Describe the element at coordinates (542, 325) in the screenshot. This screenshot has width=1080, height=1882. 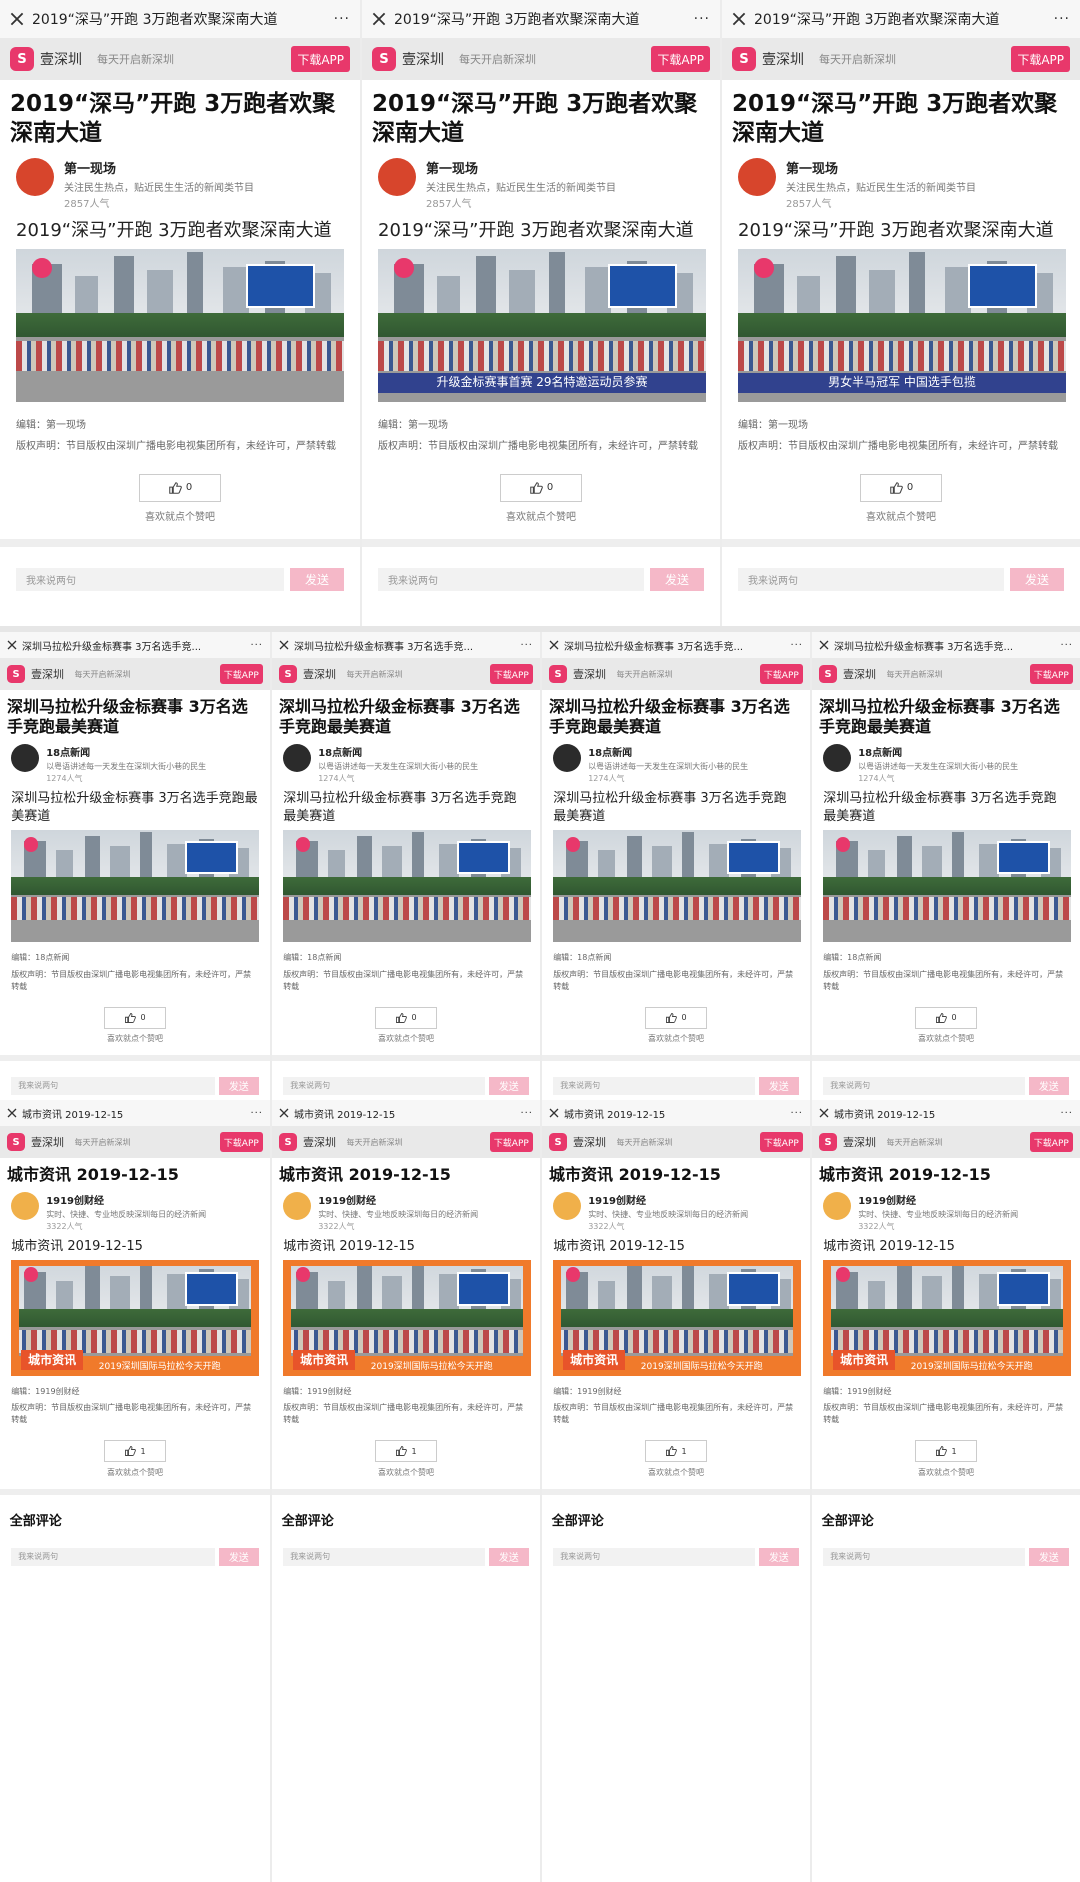
I see `video-thumbnail: 升级金标赛事首赛 29名特邀运动员参赛` at that location.